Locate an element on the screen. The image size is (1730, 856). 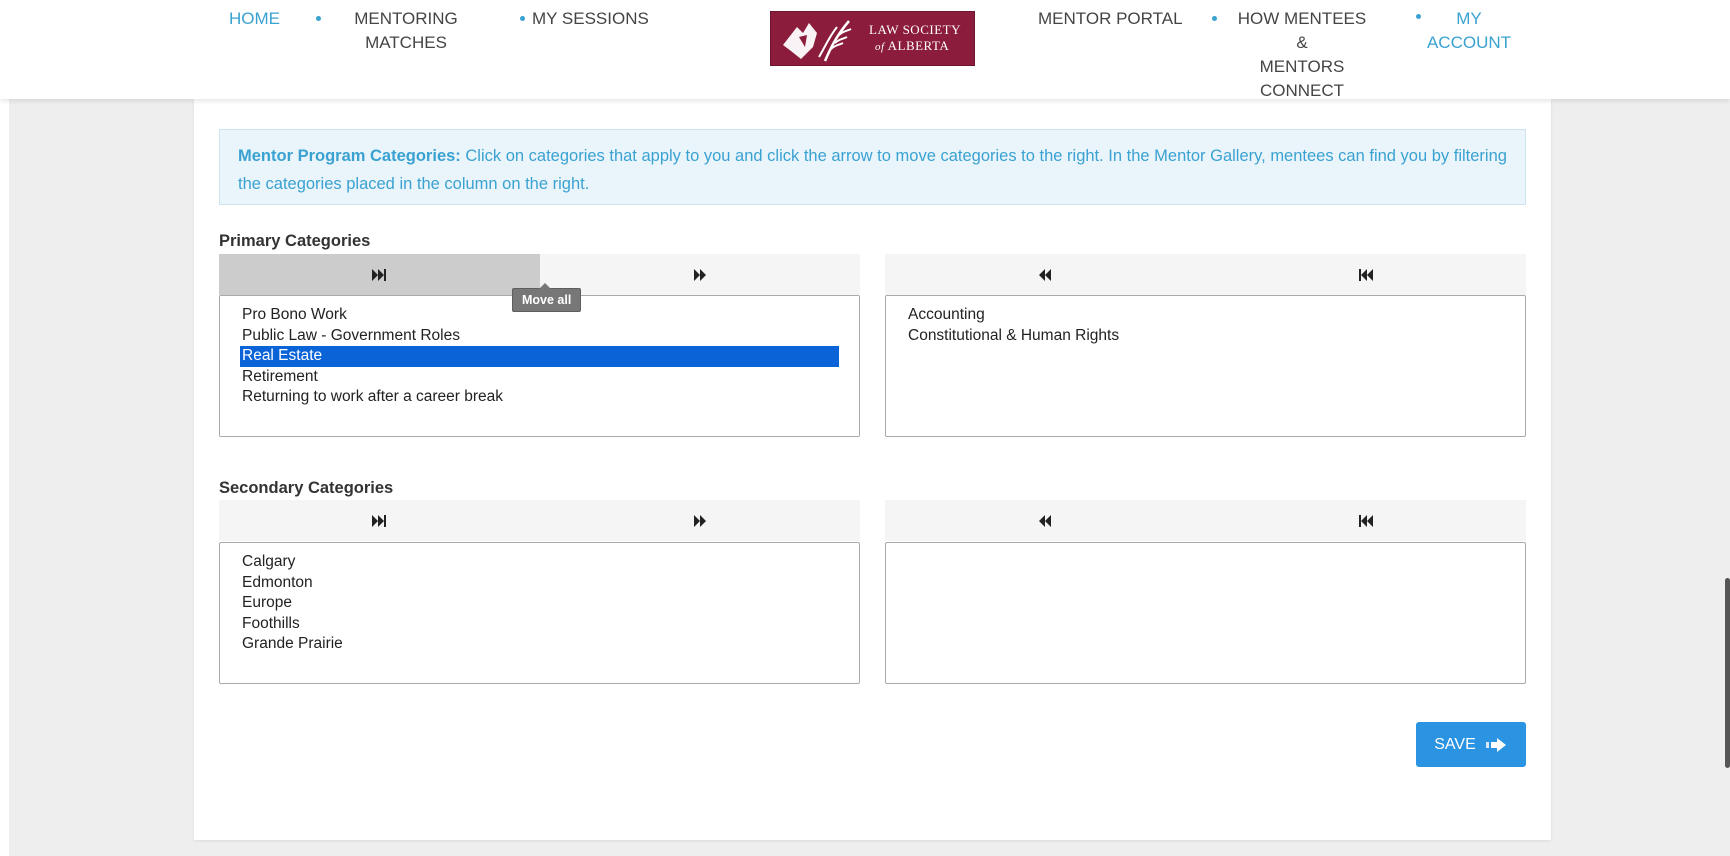
primary-categories-label: Primary Categories is located at coordinates (295, 241).